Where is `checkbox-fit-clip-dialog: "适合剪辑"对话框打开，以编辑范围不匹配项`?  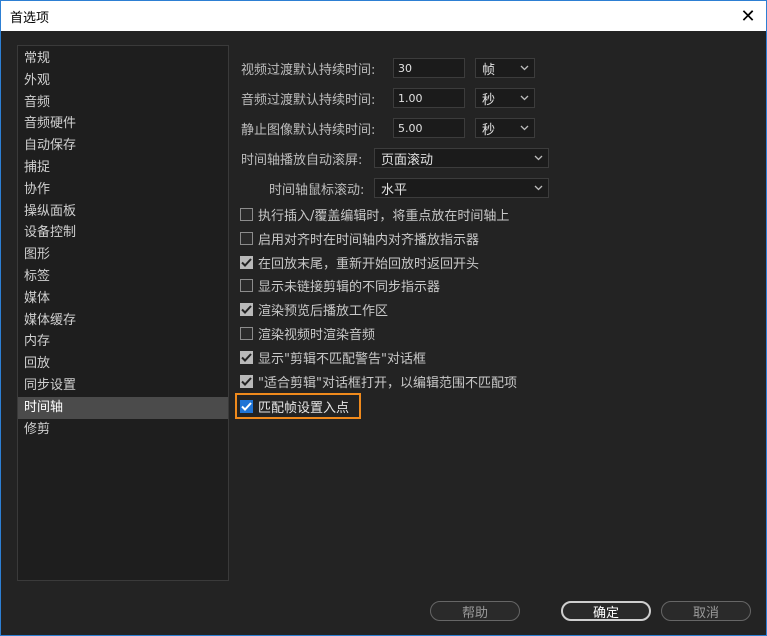 checkbox-fit-clip-dialog: "适合剪辑"对话框打开，以编辑范围不匹配项 is located at coordinates (378, 381).